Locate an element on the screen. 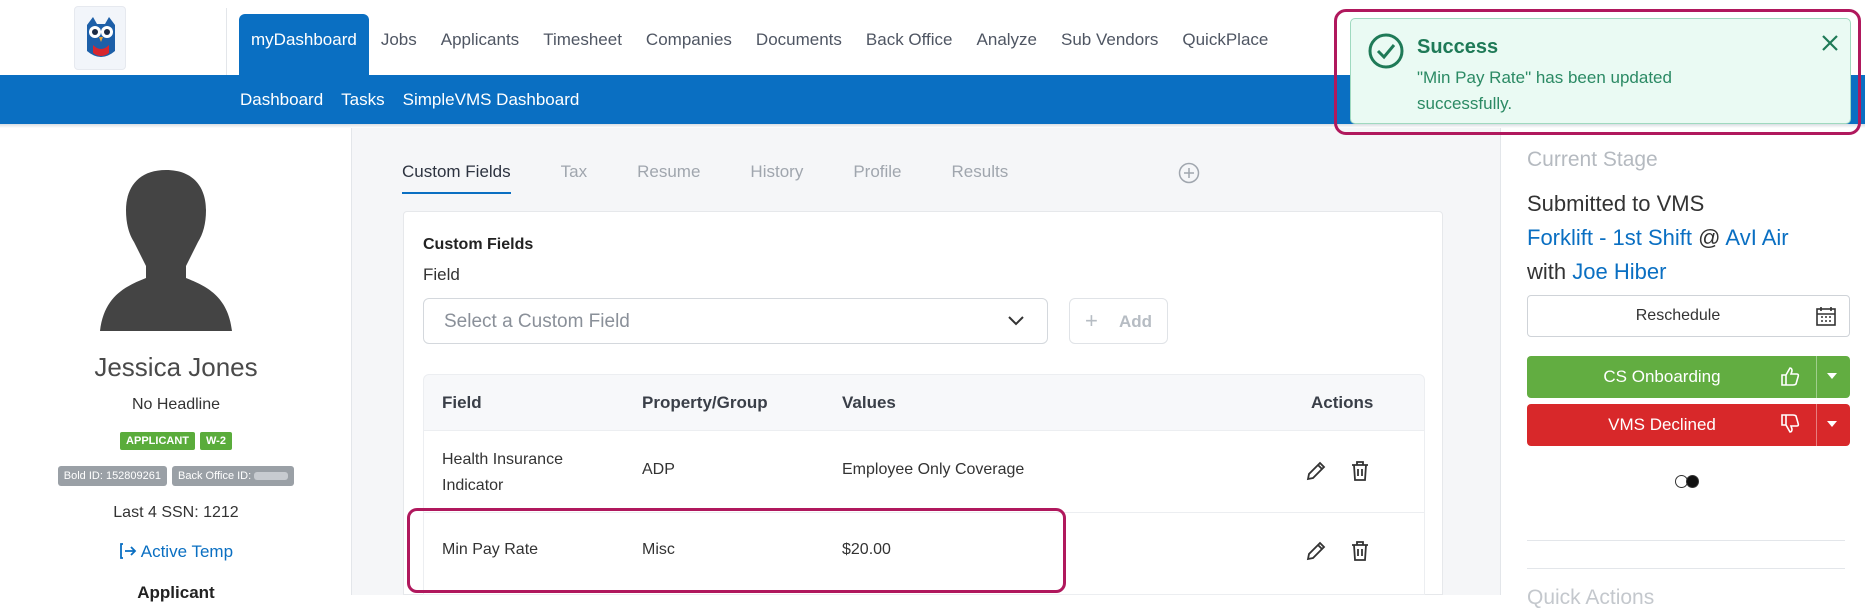 The image size is (1865, 610). chevron-down-icon is located at coordinates (1016, 321).